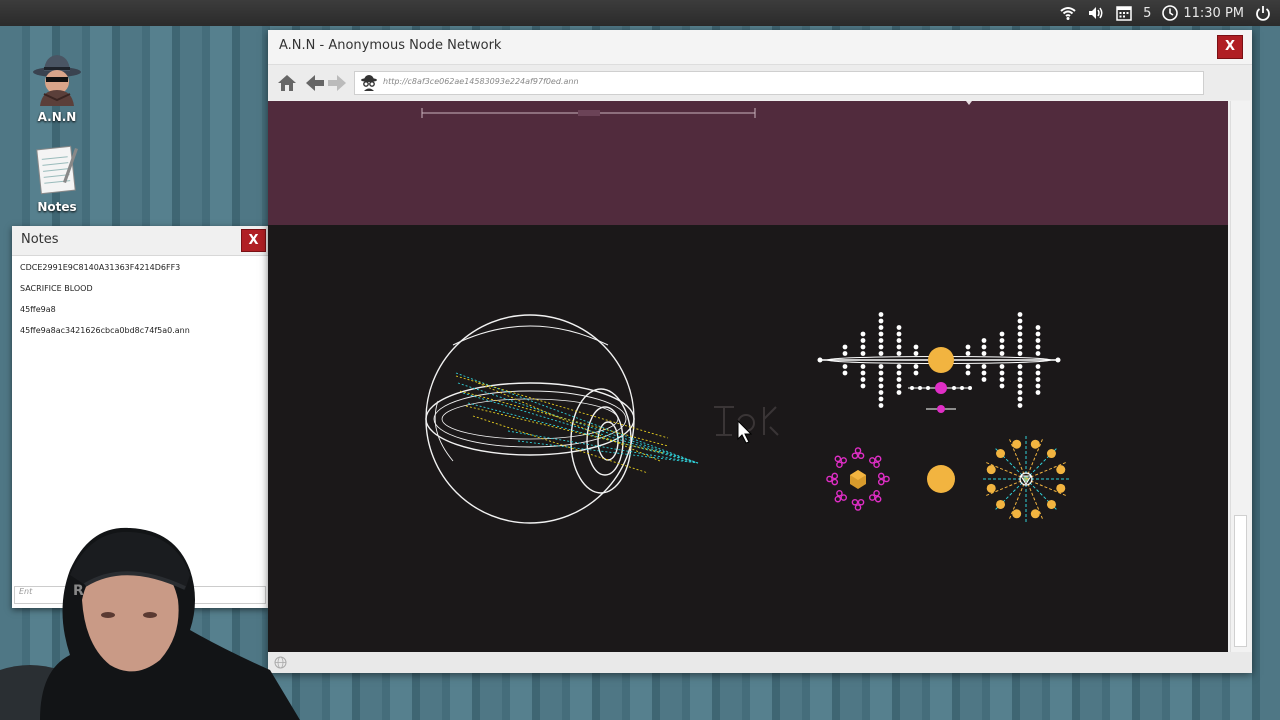 Image resolution: width=1280 pixels, height=720 pixels. Describe the element at coordinates (1147, 13) in the screenshot. I see `workspace-number: 5` at that location.